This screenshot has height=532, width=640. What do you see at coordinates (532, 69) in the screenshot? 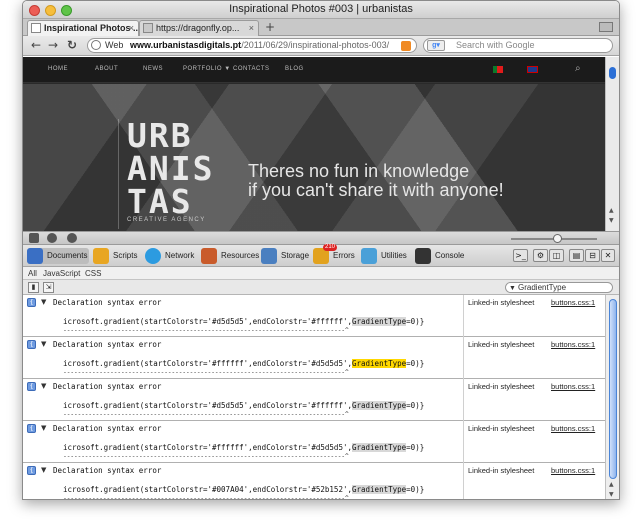
I see `uk-flag-icon` at bounding box center [532, 69].